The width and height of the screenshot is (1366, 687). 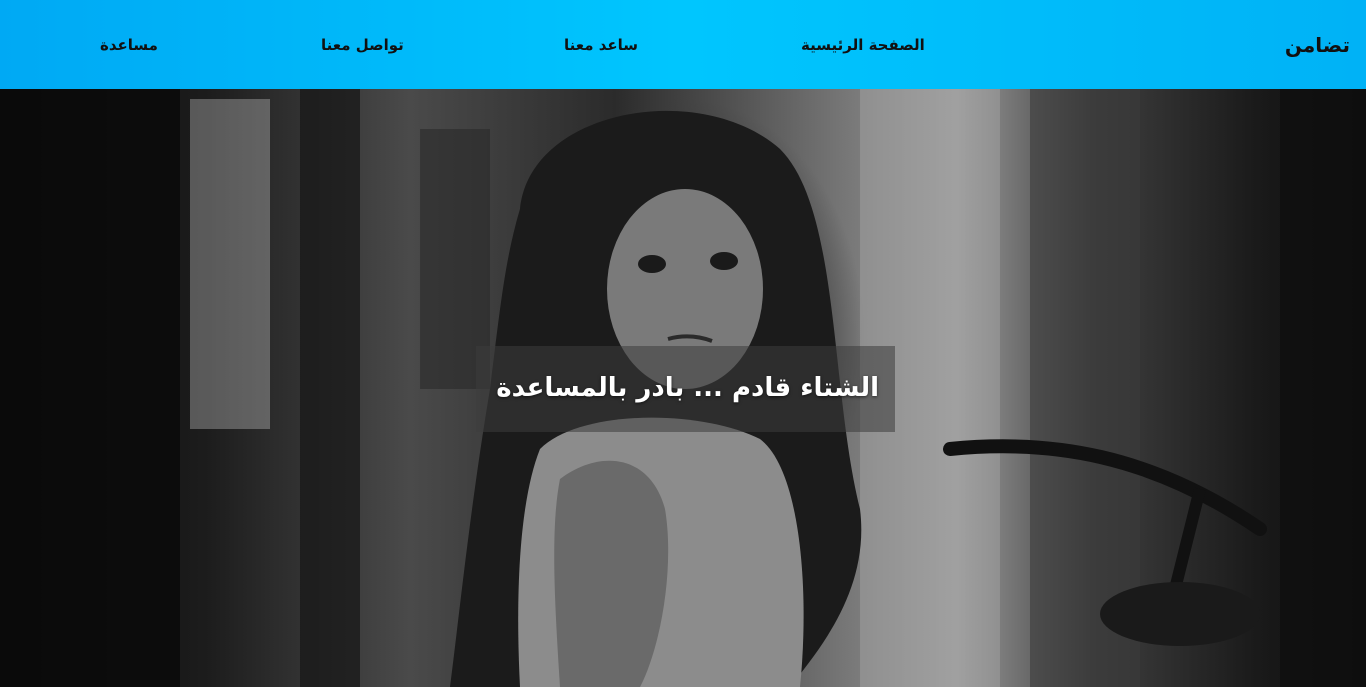 What do you see at coordinates (601, 45) in the screenshot?
I see `nav-link-help-us: ساعد معنا` at bounding box center [601, 45].